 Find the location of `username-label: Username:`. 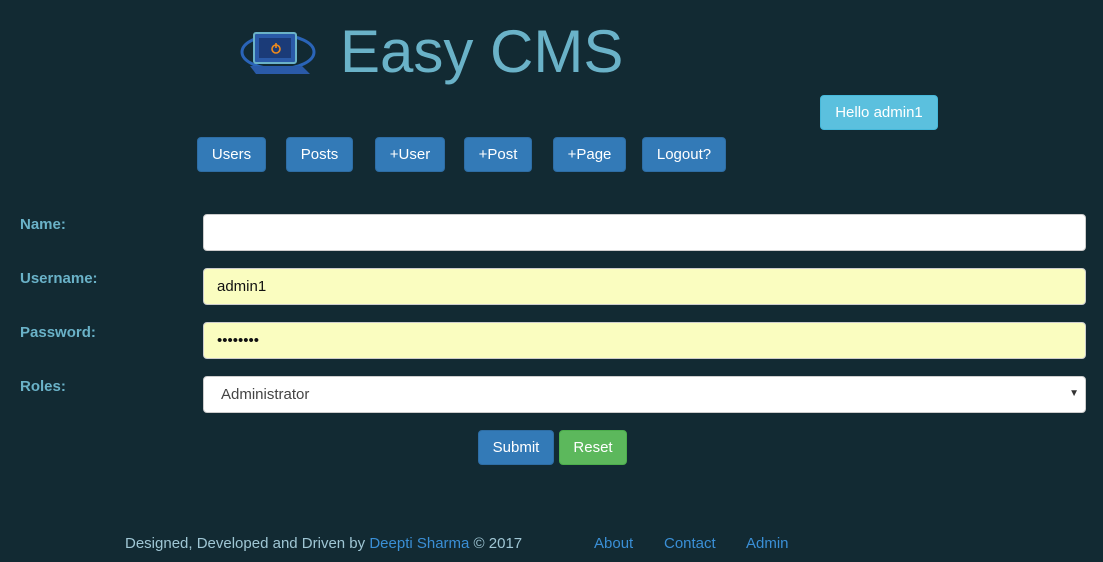

username-label: Username: is located at coordinates (59, 278).